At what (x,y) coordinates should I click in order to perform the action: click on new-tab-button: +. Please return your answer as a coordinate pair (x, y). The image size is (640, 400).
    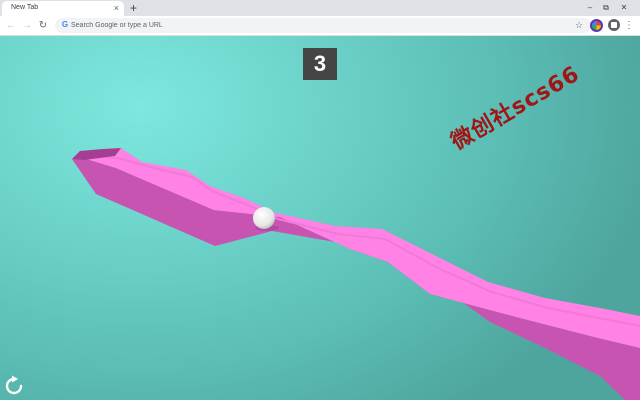
    Looking at the image, I should click on (133, 8).